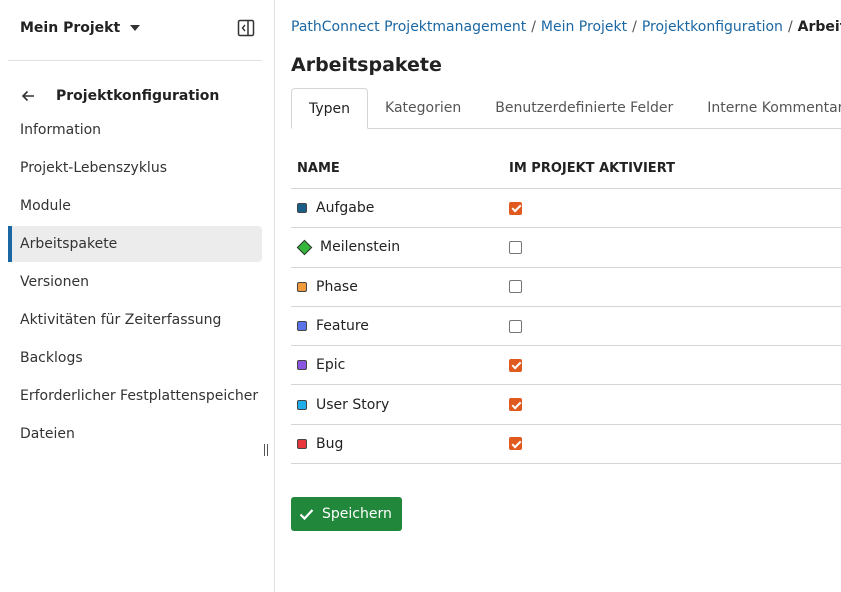 This screenshot has height=592, width=841. I want to click on sidebar-item-projekt-lebenszyklus: Projekt-Lebenszyklus, so click(135, 168).